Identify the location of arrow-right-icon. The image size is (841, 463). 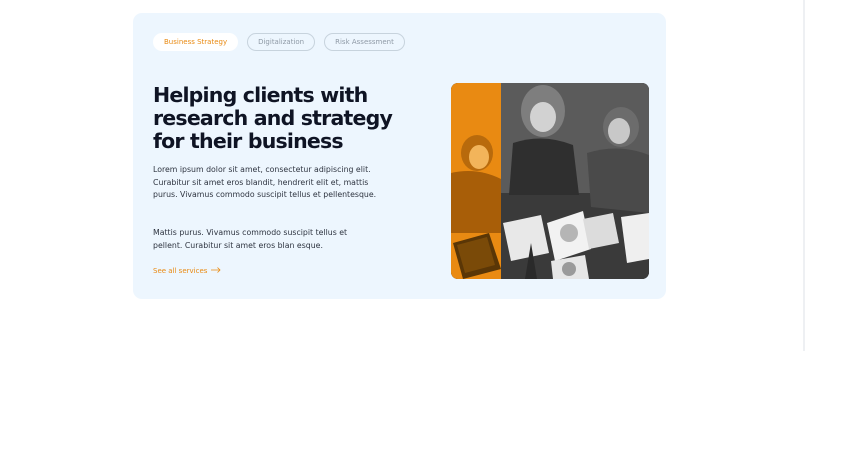
(216, 271).